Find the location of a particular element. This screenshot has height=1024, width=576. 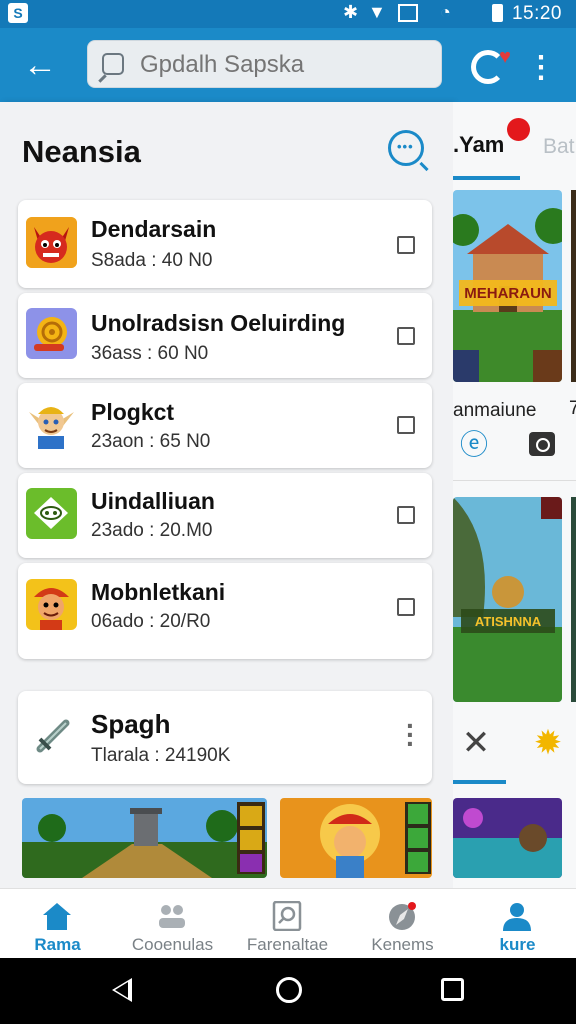

list-item: Dendarsain S8ada : 40 N0 is located at coordinates (225, 244).